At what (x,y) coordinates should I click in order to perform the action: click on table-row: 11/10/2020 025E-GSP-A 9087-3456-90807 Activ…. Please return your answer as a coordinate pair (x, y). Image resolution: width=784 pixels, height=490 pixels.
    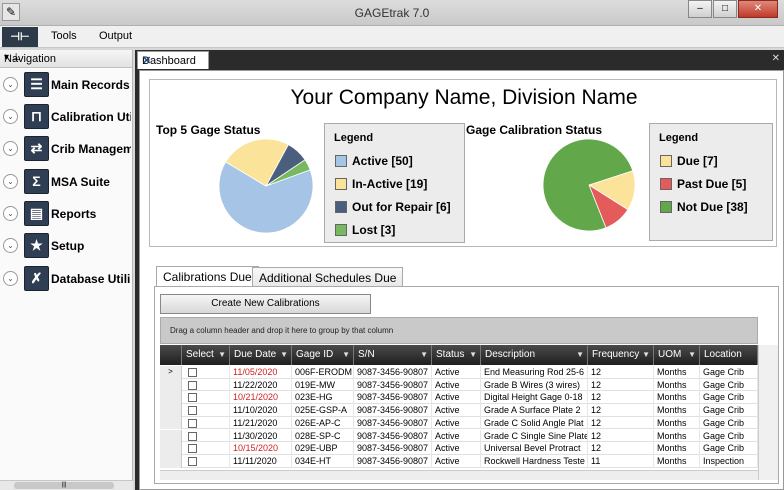
    Looking at the image, I should click on (459, 410).